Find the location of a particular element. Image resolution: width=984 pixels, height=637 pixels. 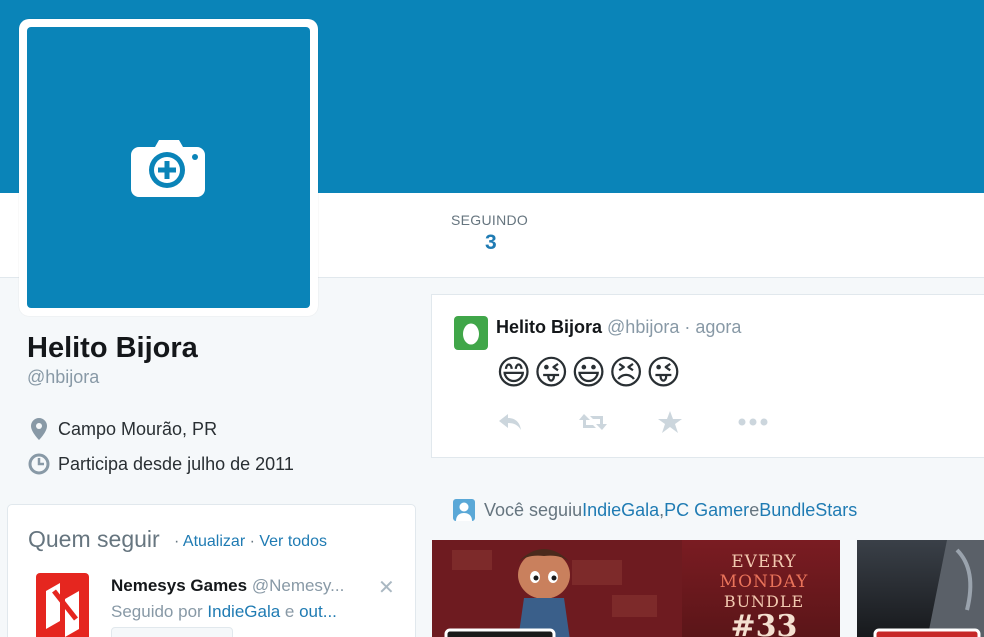

clock-icon is located at coordinates (39, 464).